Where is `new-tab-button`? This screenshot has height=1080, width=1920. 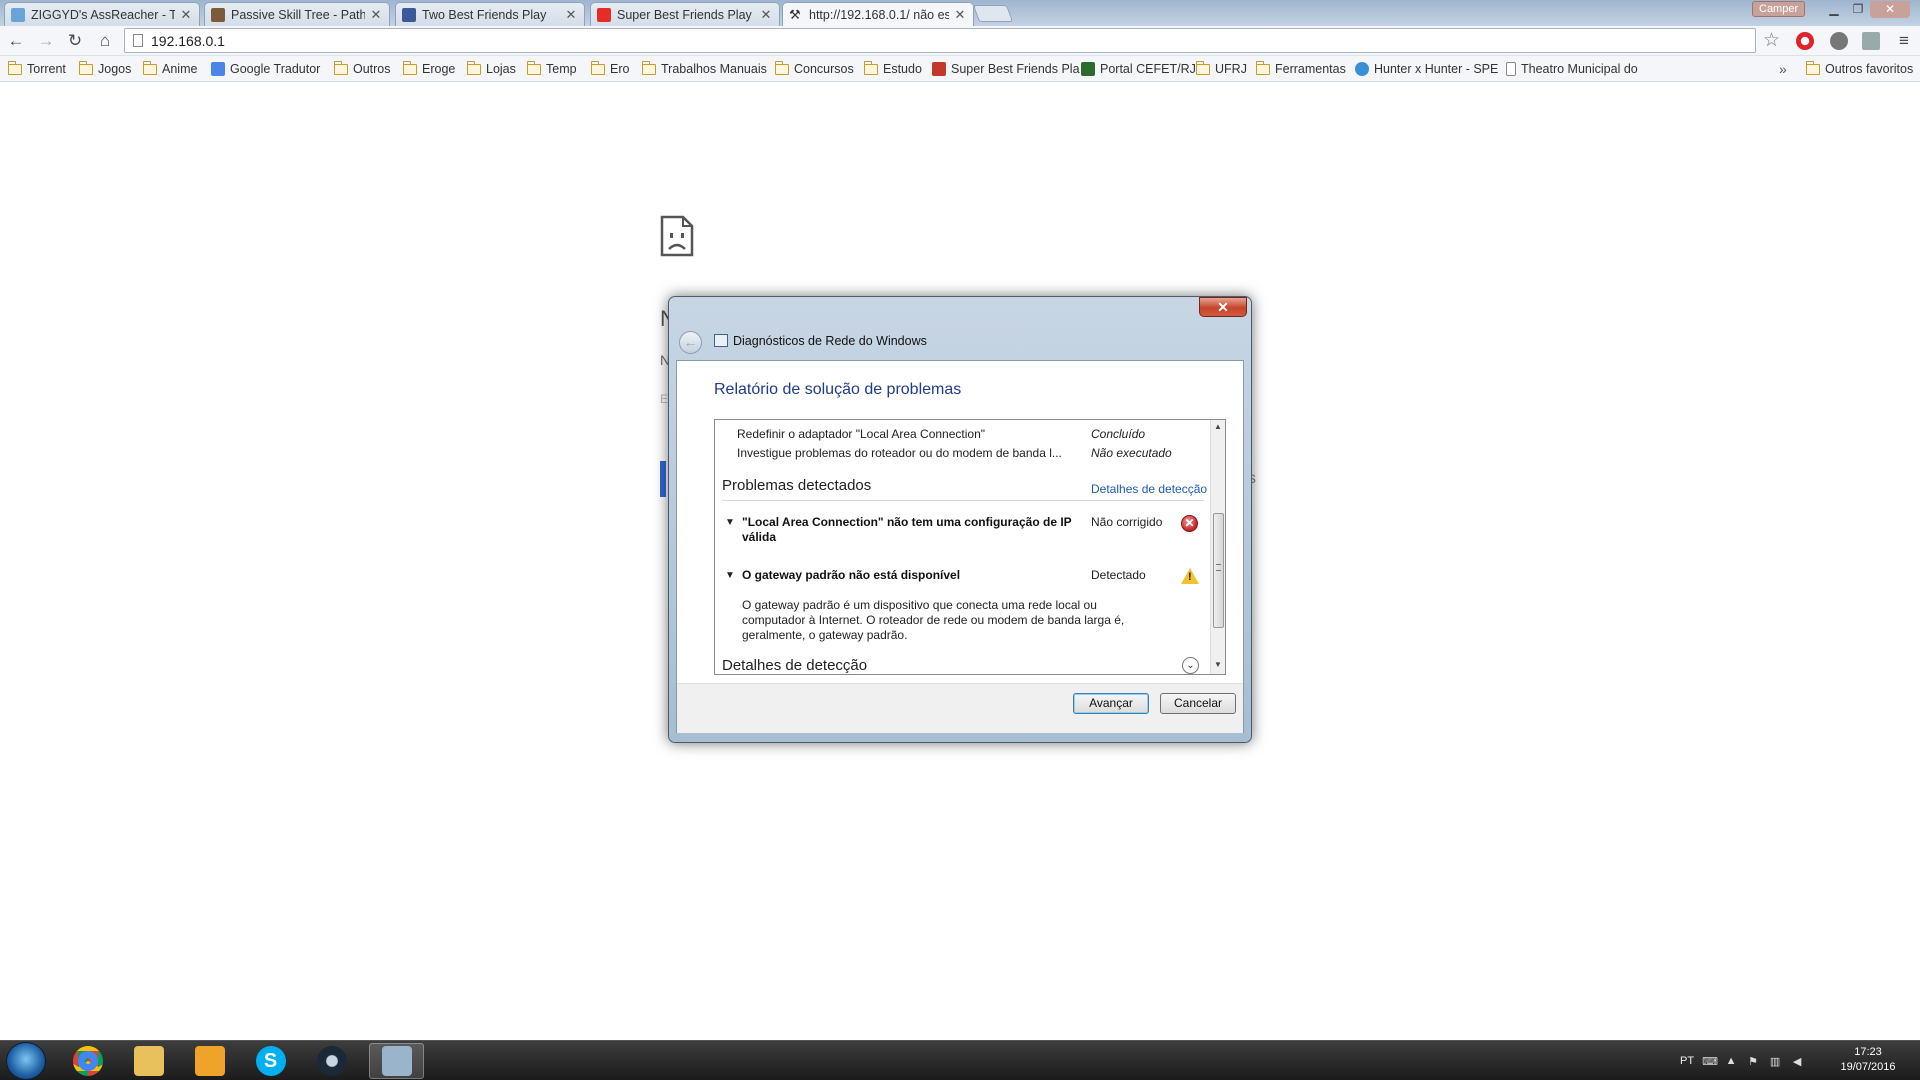 new-tab-button is located at coordinates (993, 13).